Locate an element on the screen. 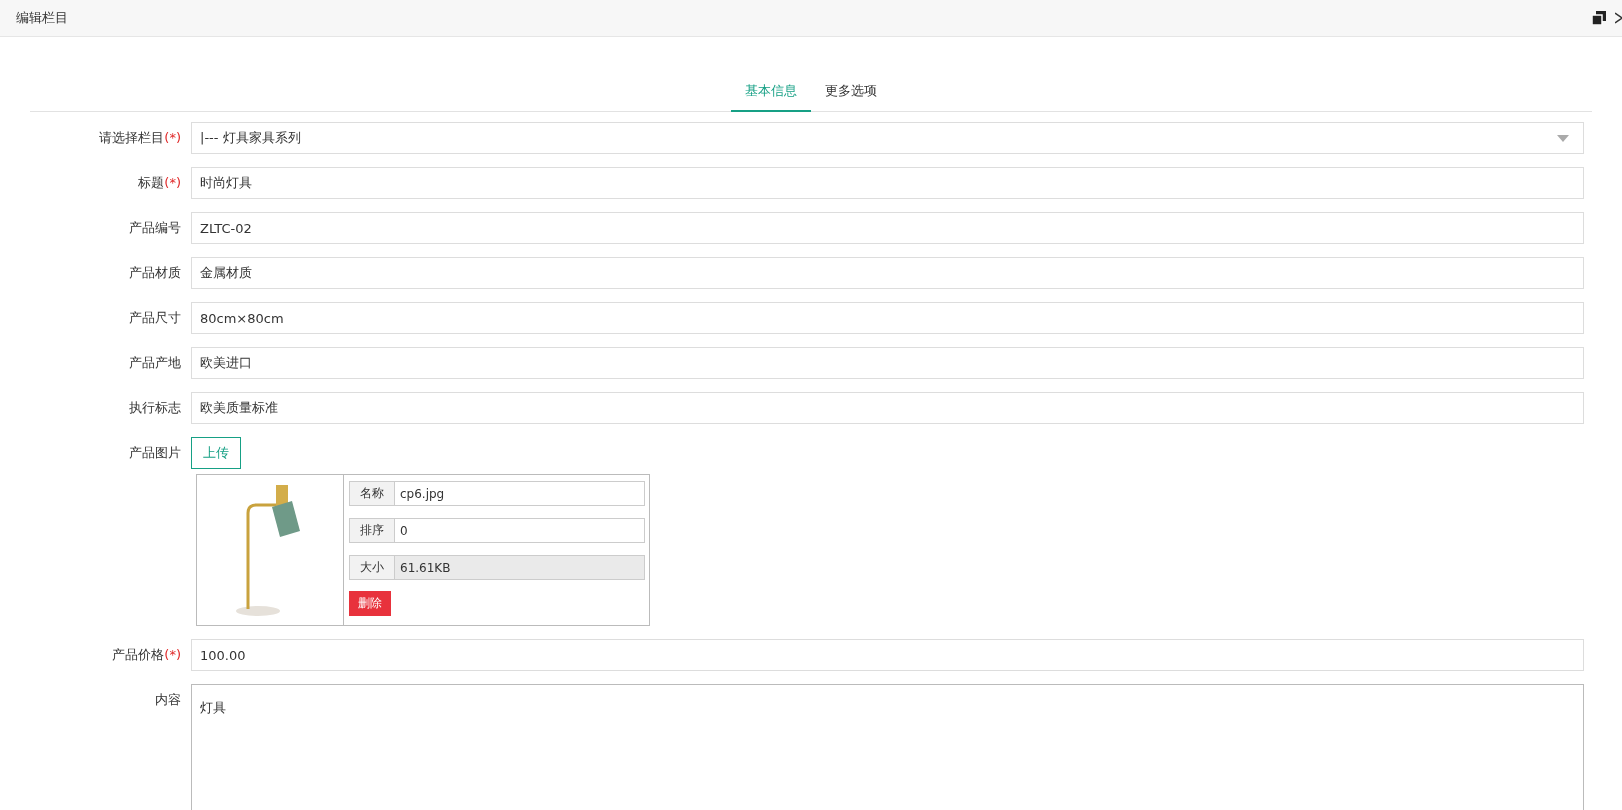  field-label: 产品图片 is located at coordinates (155, 452).